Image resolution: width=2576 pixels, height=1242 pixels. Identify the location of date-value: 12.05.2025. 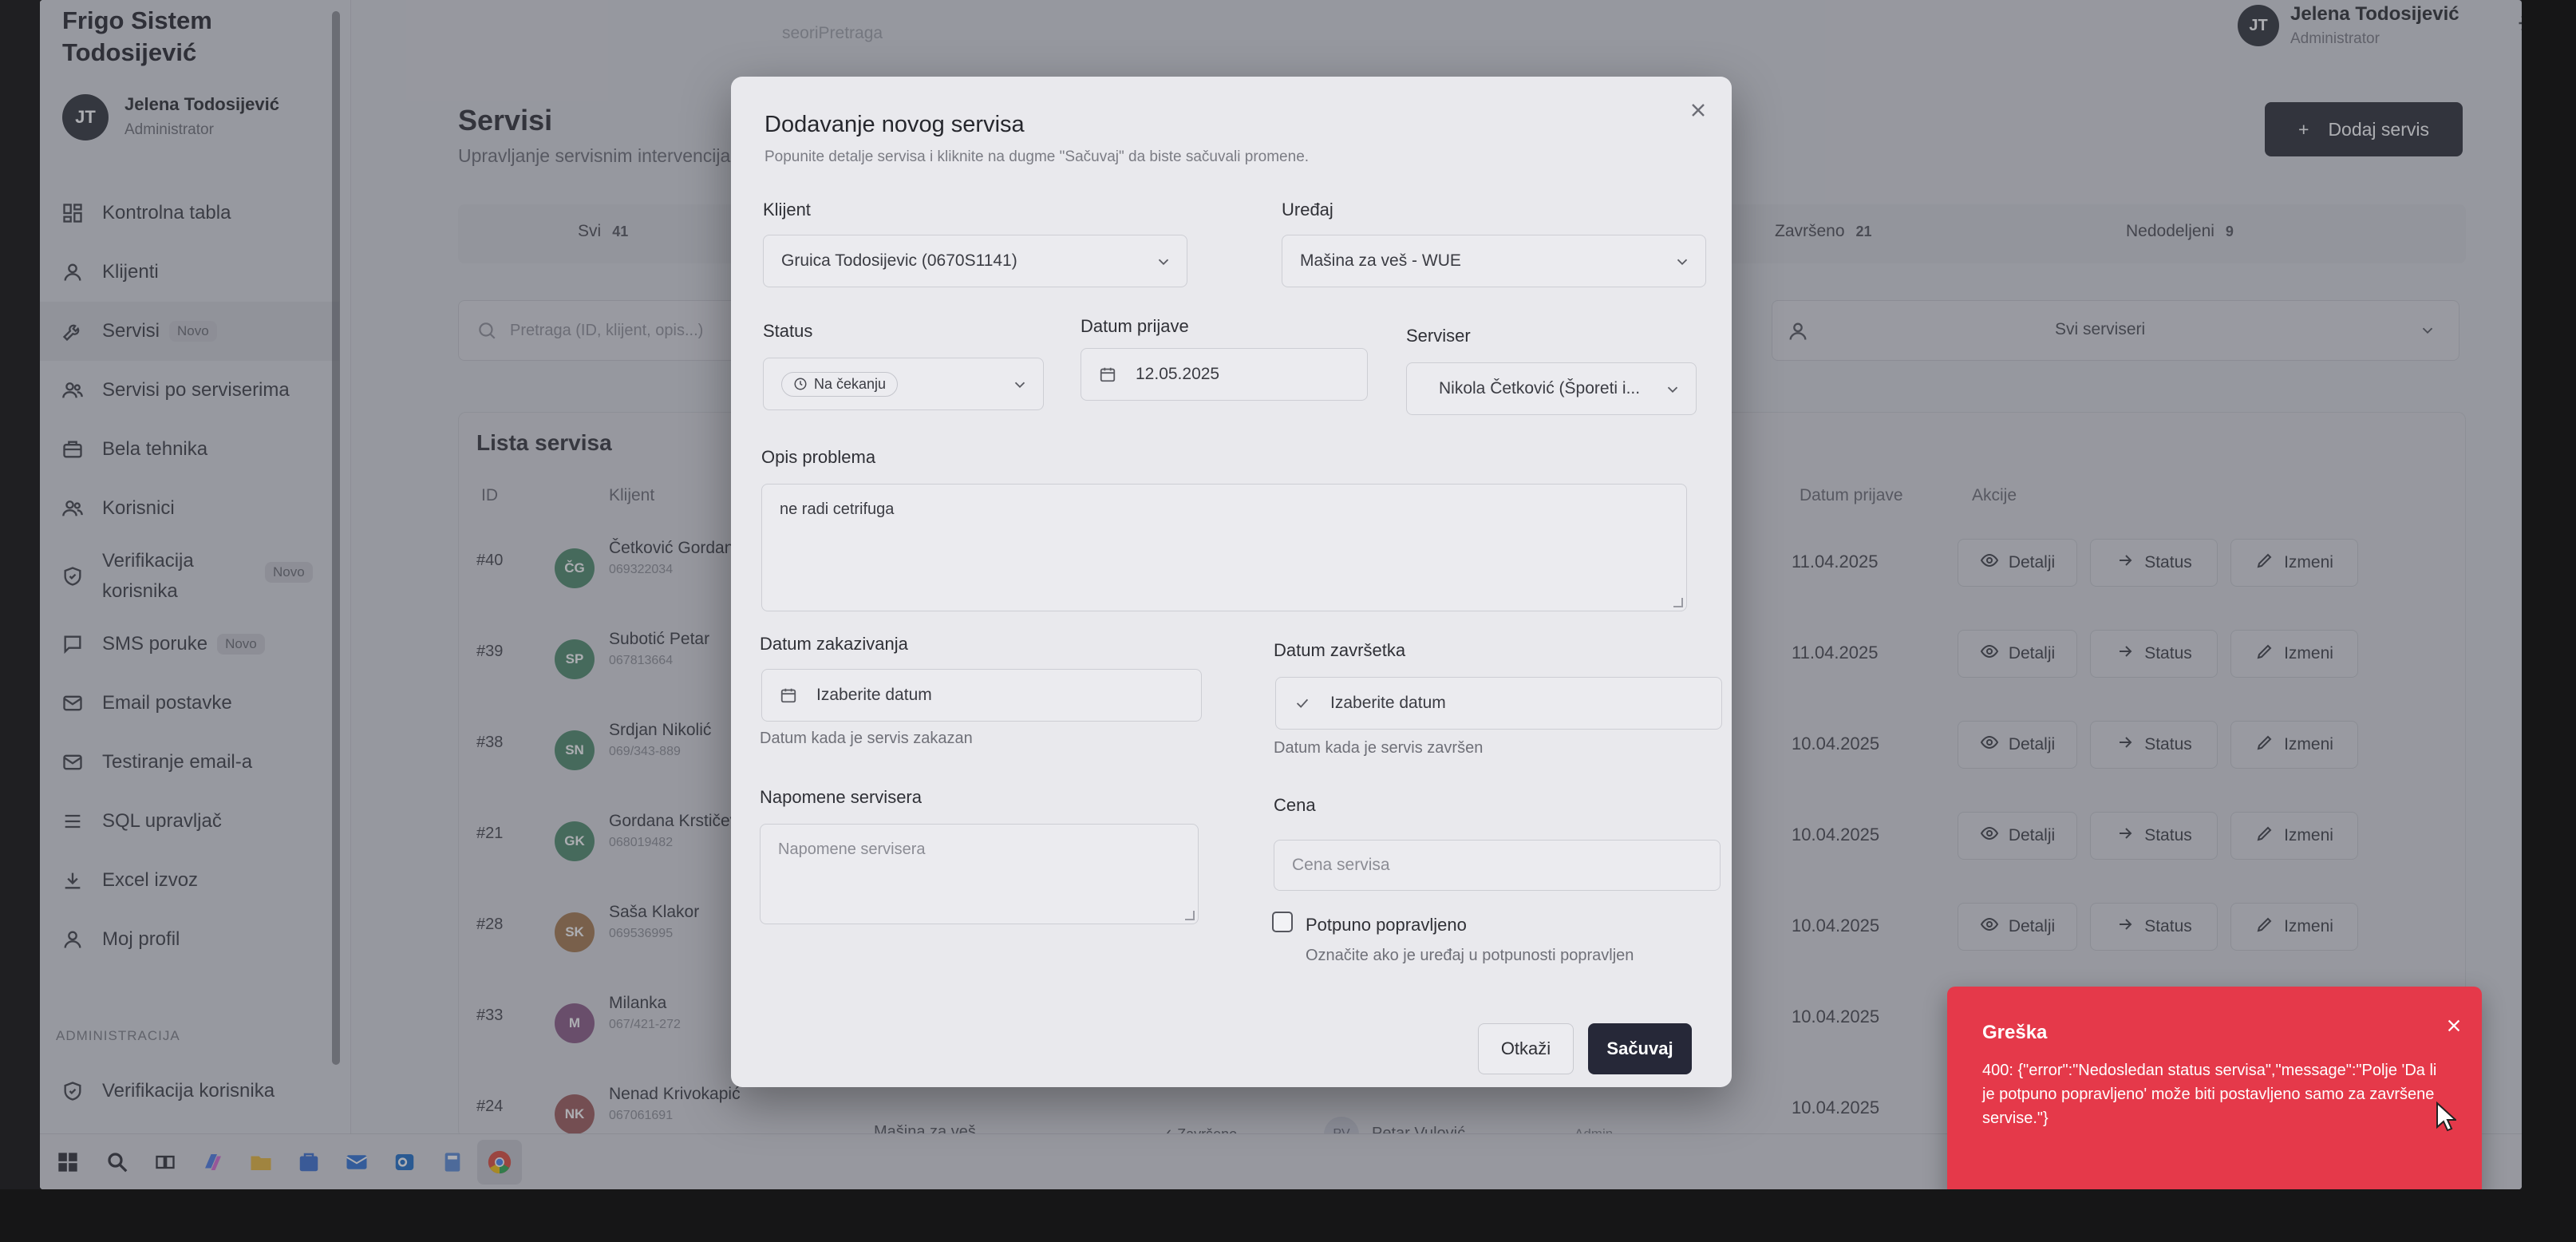
(1178, 374).